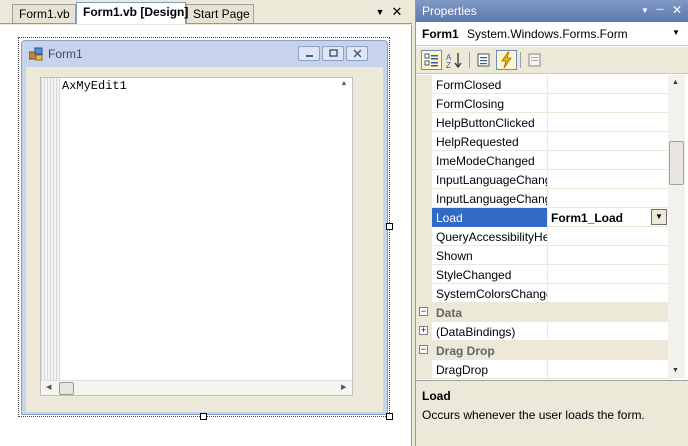 The image size is (688, 446). Describe the element at coordinates (132, 13) in the screenshot. I see `tab-form1-design: Form1.vb [Design]` at that location.